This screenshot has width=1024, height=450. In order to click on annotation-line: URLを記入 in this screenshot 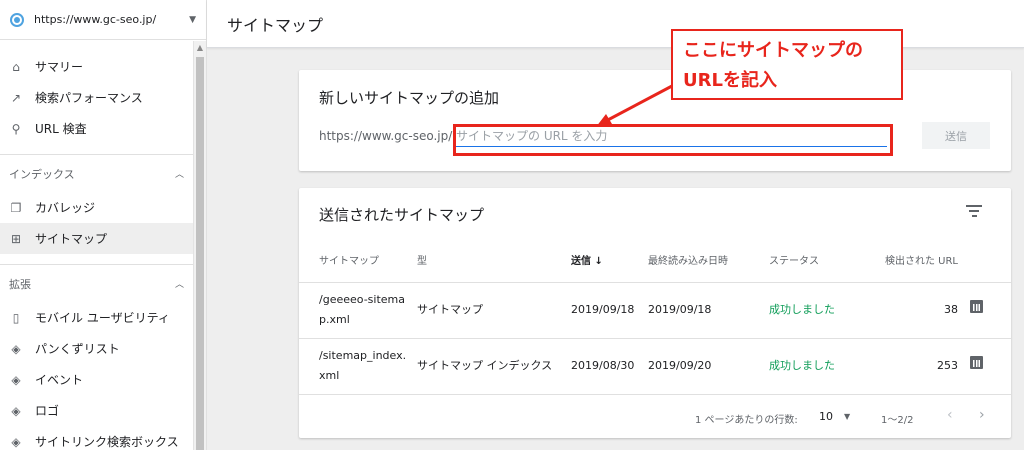, I will do `click(730, 80)`.